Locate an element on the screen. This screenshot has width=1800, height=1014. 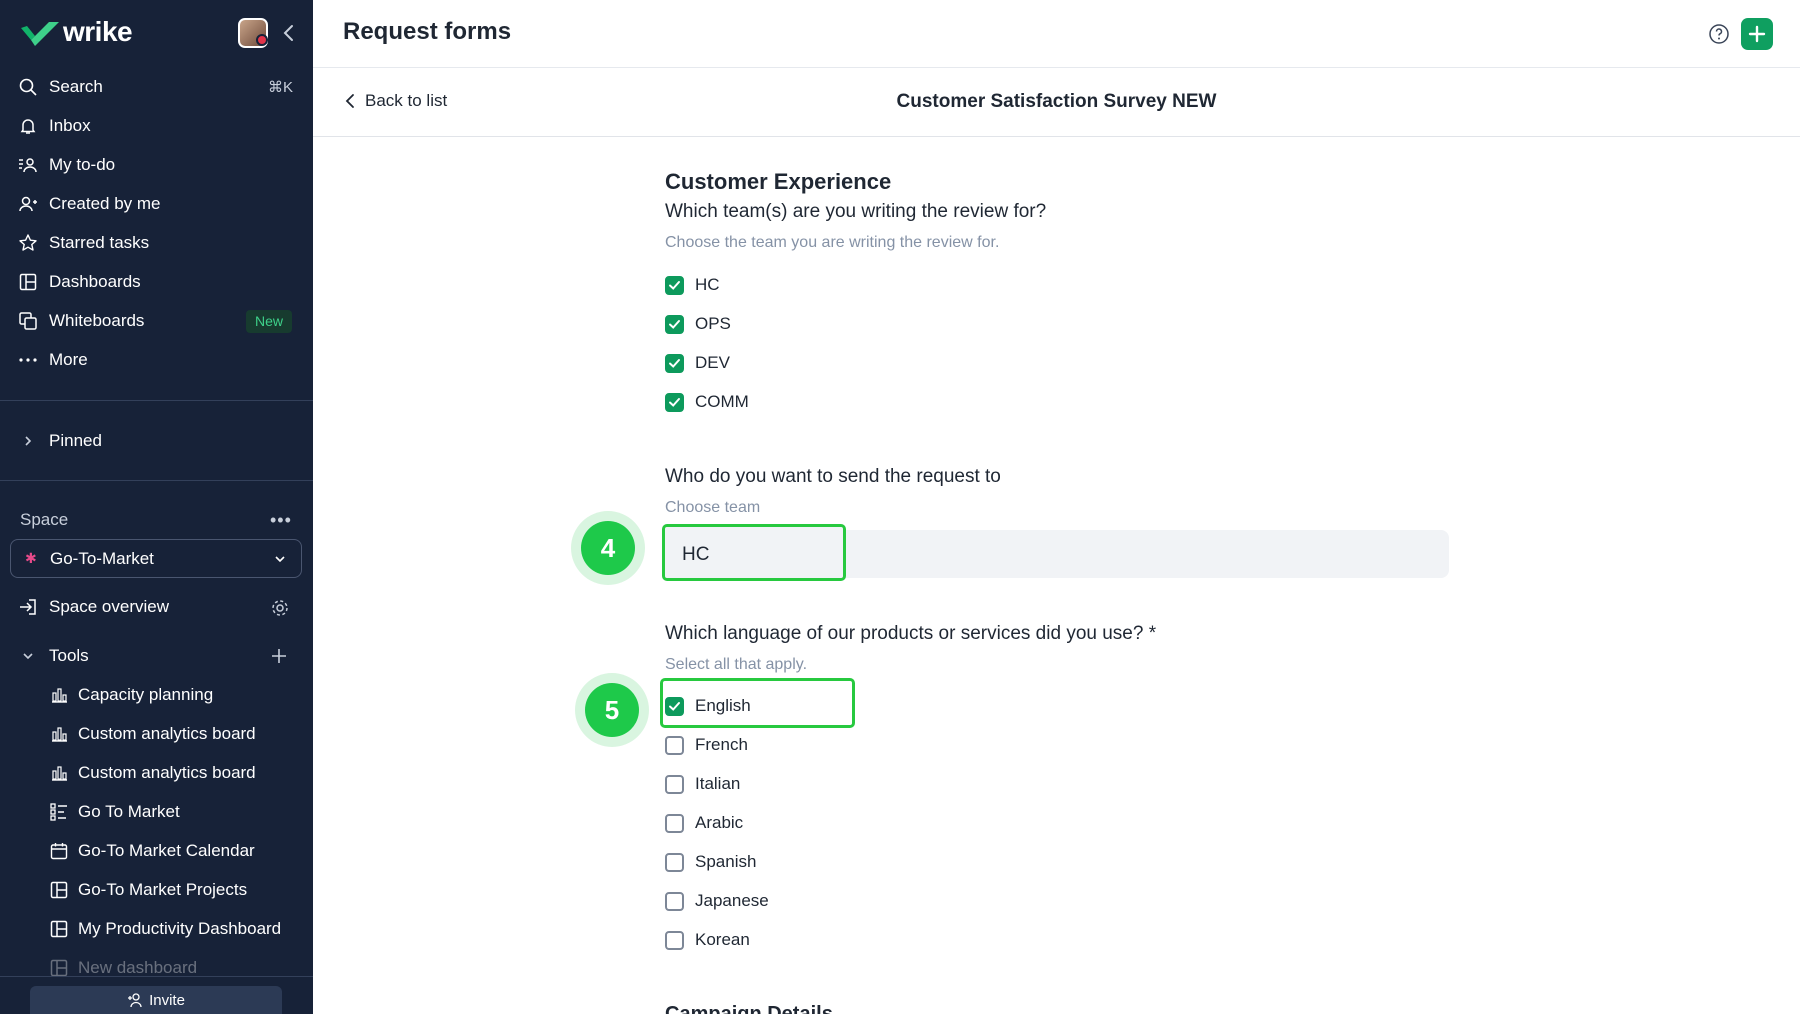
sidebar-item-label: More is located at coordinates (68, 359).